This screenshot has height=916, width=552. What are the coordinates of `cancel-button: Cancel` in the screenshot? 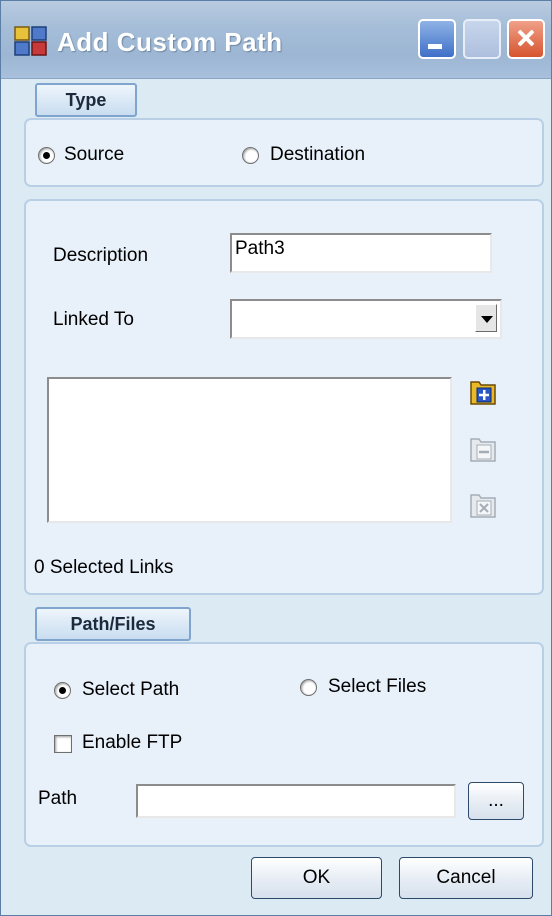 It's located at (466, 878).